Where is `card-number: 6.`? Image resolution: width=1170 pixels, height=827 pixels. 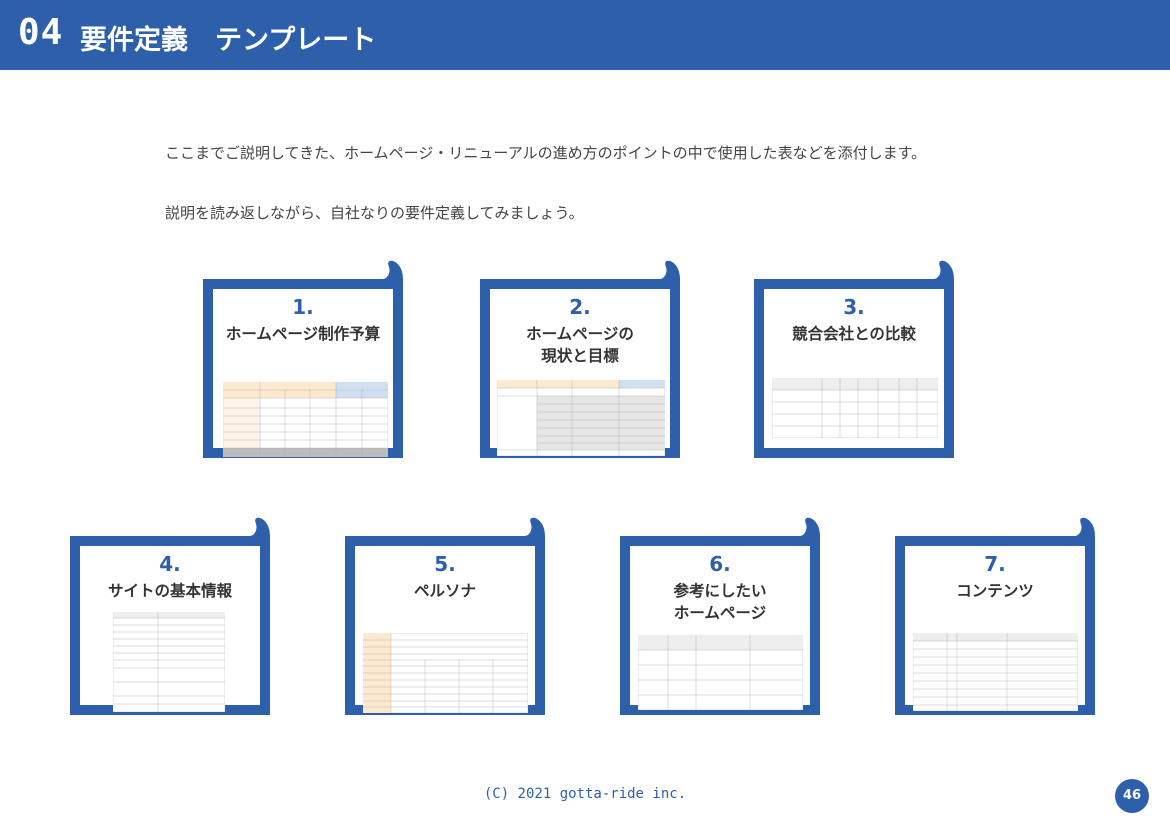 card-number: 6. is located at coordinates (720, 564).